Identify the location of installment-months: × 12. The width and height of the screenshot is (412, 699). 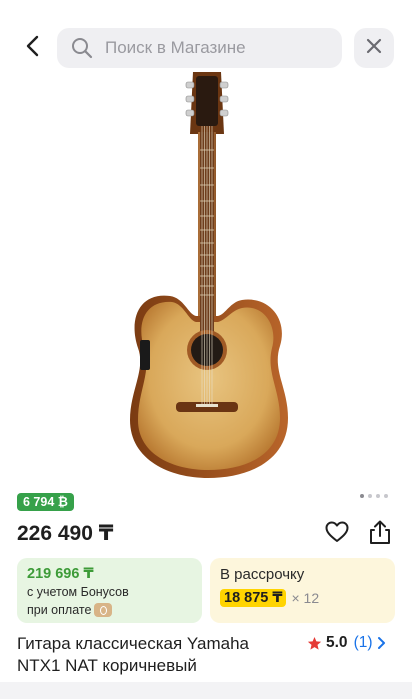
(305, 598).